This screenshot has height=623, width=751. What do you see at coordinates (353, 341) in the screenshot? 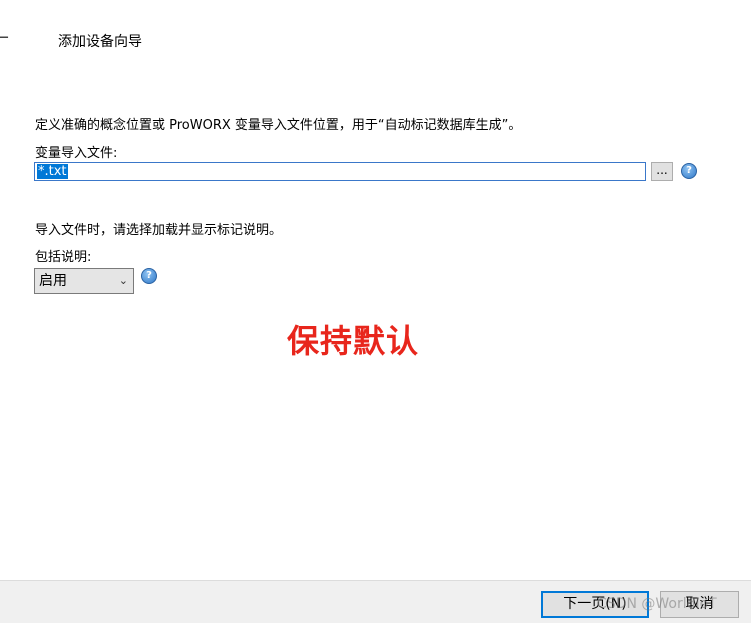
I see `annotation-overlay: 保持默认` at bounding box center [353, 341].